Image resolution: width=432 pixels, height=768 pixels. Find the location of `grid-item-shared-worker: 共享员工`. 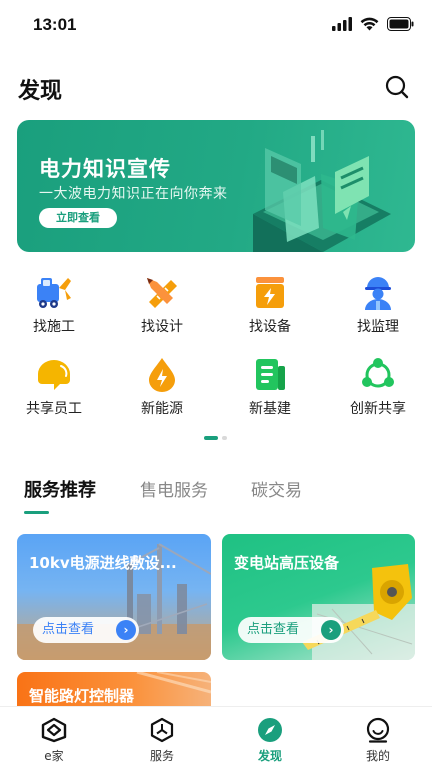

grid-item-shared-worker: 共享员工 is located at coordinates (54, 387).